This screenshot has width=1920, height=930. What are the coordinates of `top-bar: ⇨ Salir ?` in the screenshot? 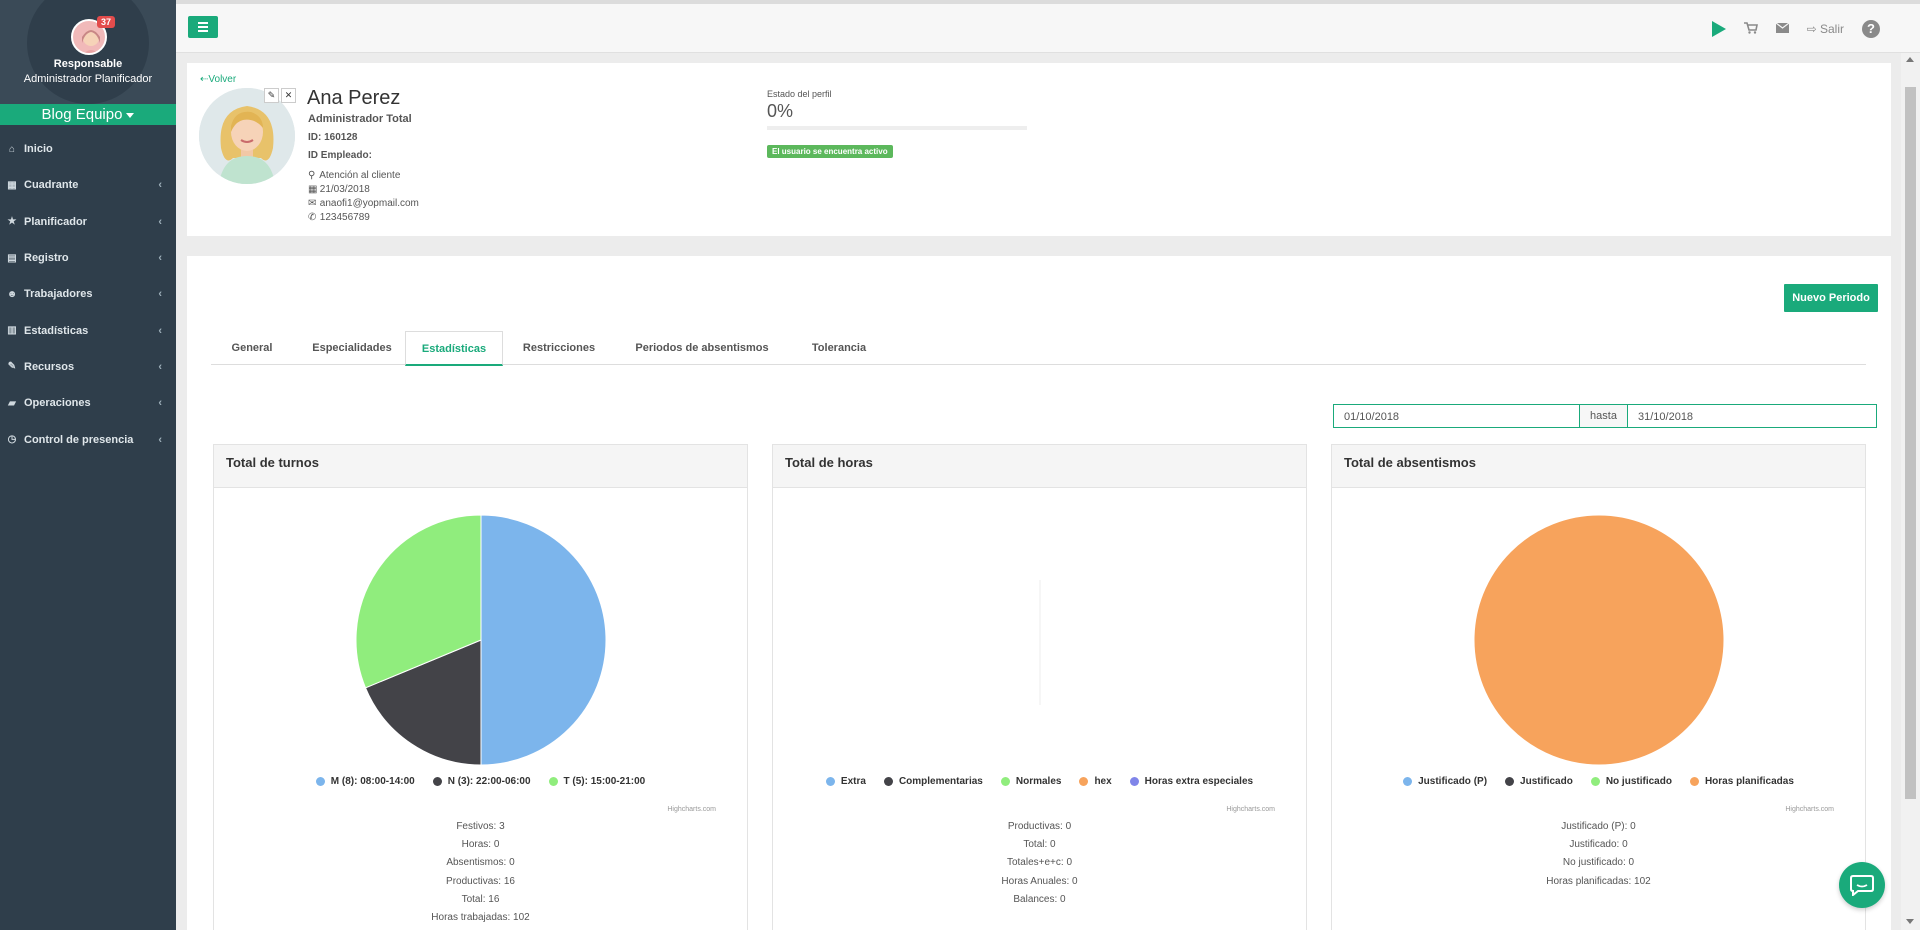 It's located at (1048, 26).